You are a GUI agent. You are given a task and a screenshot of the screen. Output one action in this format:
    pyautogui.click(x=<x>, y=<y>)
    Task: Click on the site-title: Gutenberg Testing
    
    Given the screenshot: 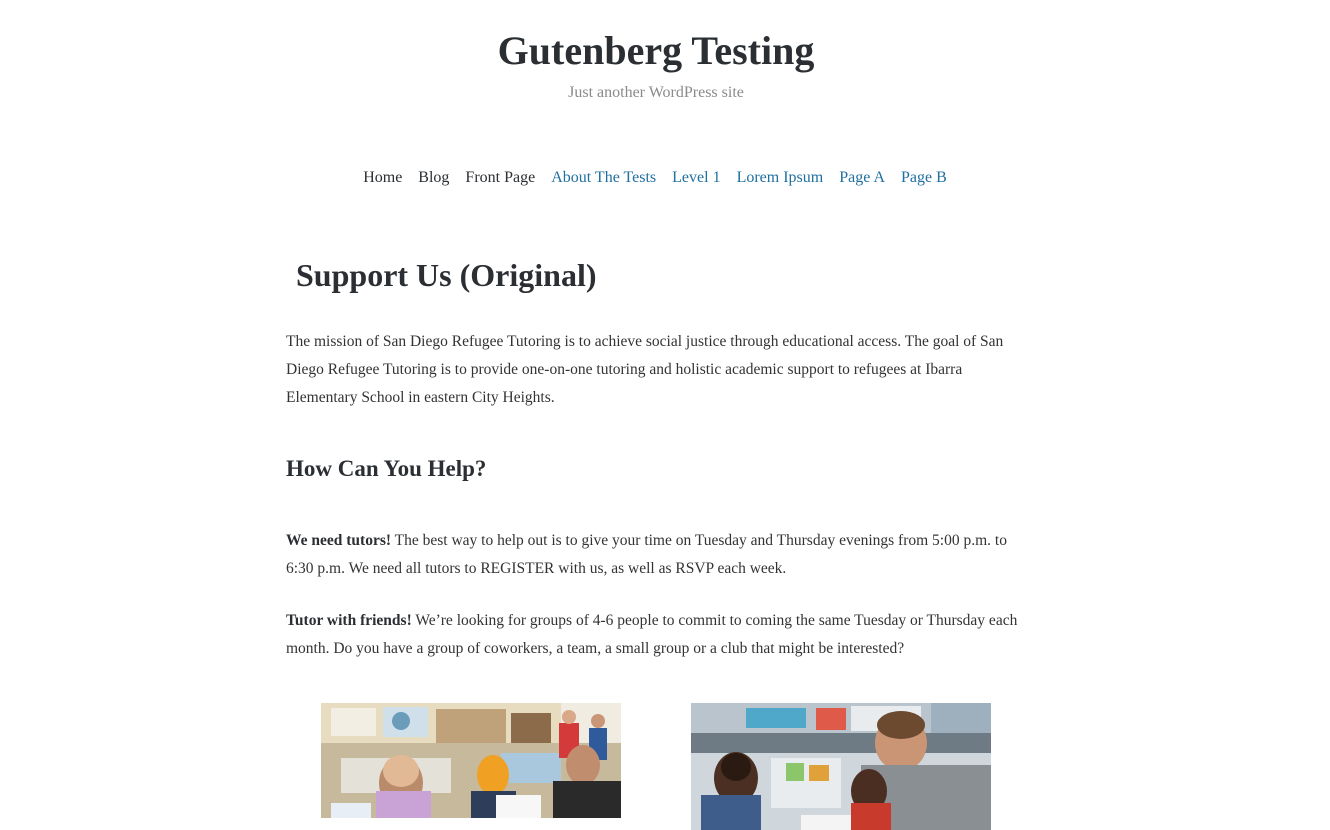 What is the action you would take?
    pyautogui.click(x=656, y=51)
    